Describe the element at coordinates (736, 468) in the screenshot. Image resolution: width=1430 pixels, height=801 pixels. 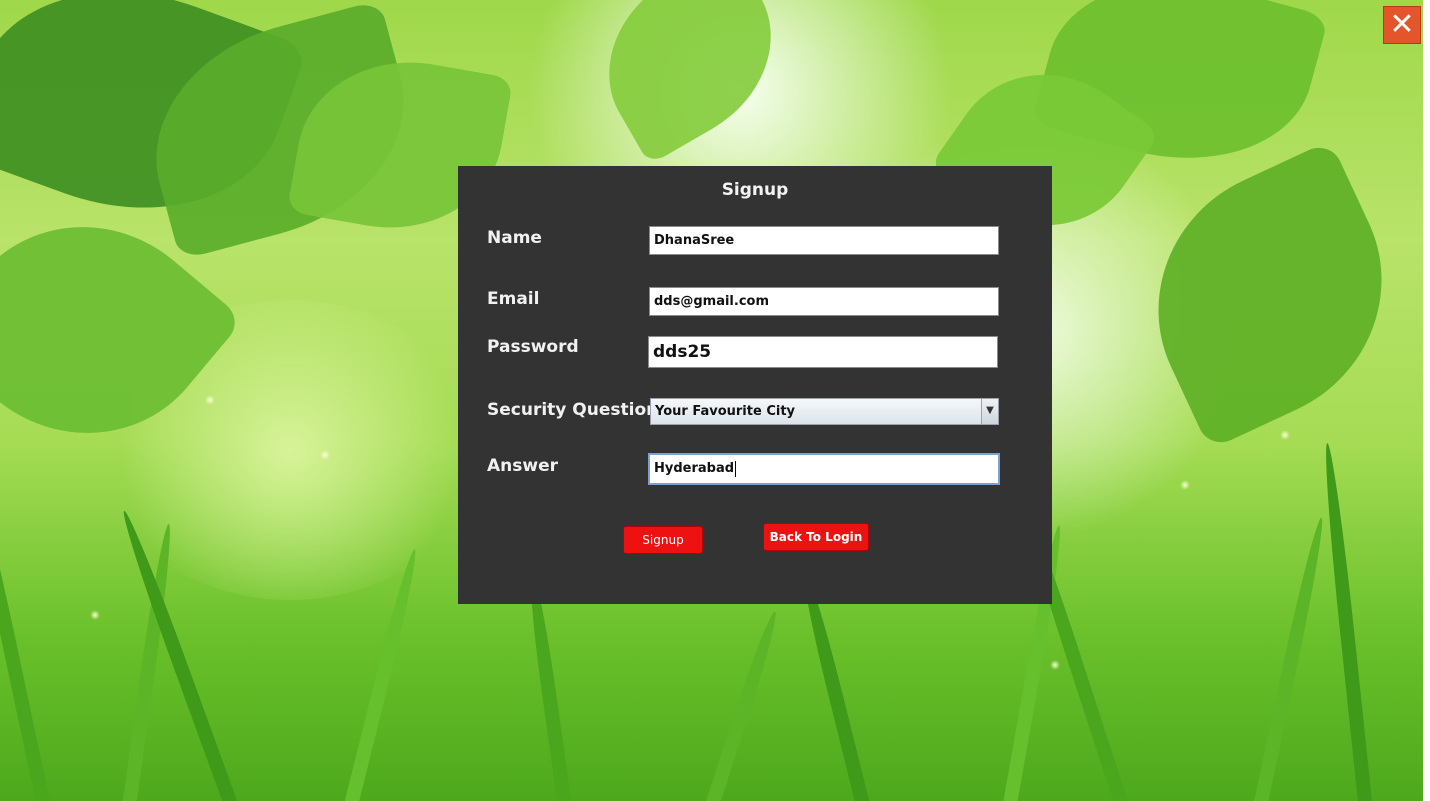
I see `text-caret` at that location.